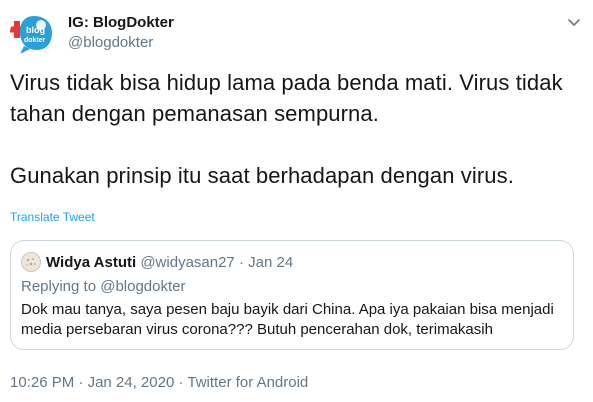  What do you see at coordinates (297, 33) in the screenshot?
I see `tweet-header: blog dokter IG: BlogDokter @blogdokter` at bounding box center [297, 33].